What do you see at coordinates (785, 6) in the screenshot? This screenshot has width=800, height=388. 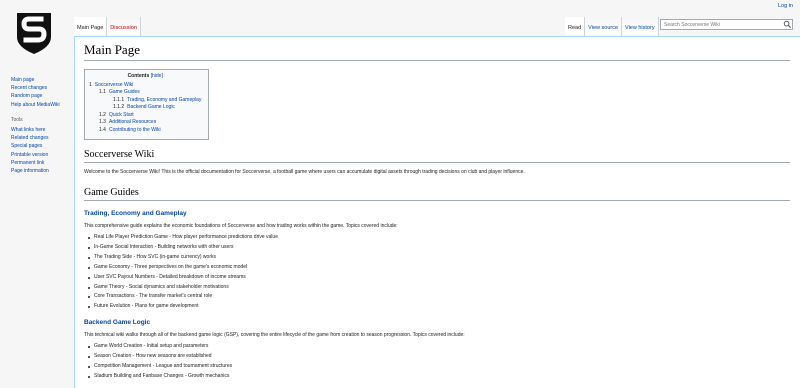 I see `login-link: Log in` at bounding box center [785, 6].